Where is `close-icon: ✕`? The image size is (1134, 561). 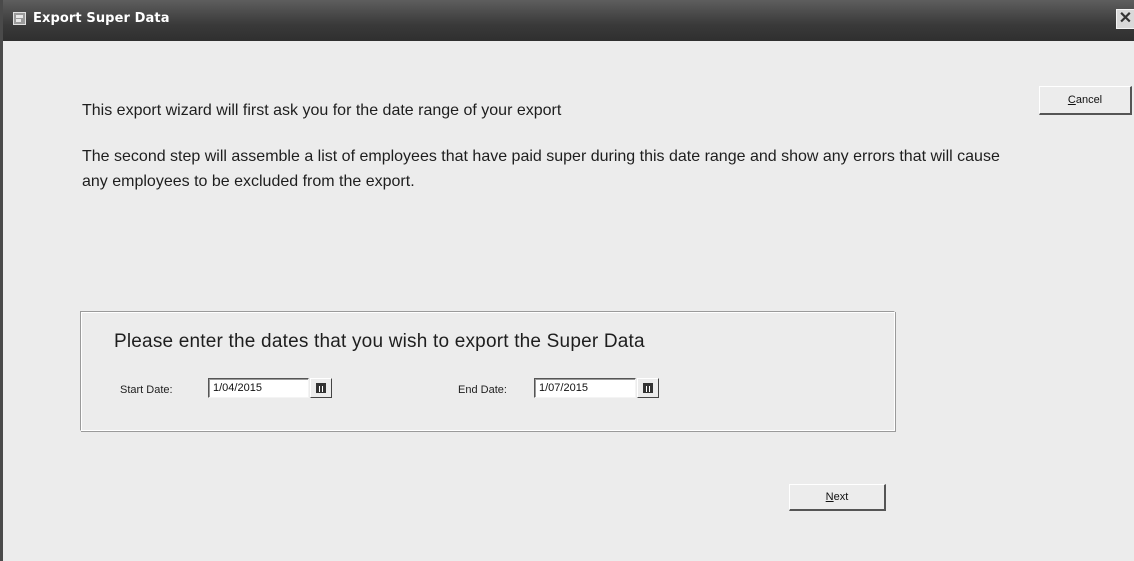
close-icon: ✕ is located at coordinates (1125, 18).